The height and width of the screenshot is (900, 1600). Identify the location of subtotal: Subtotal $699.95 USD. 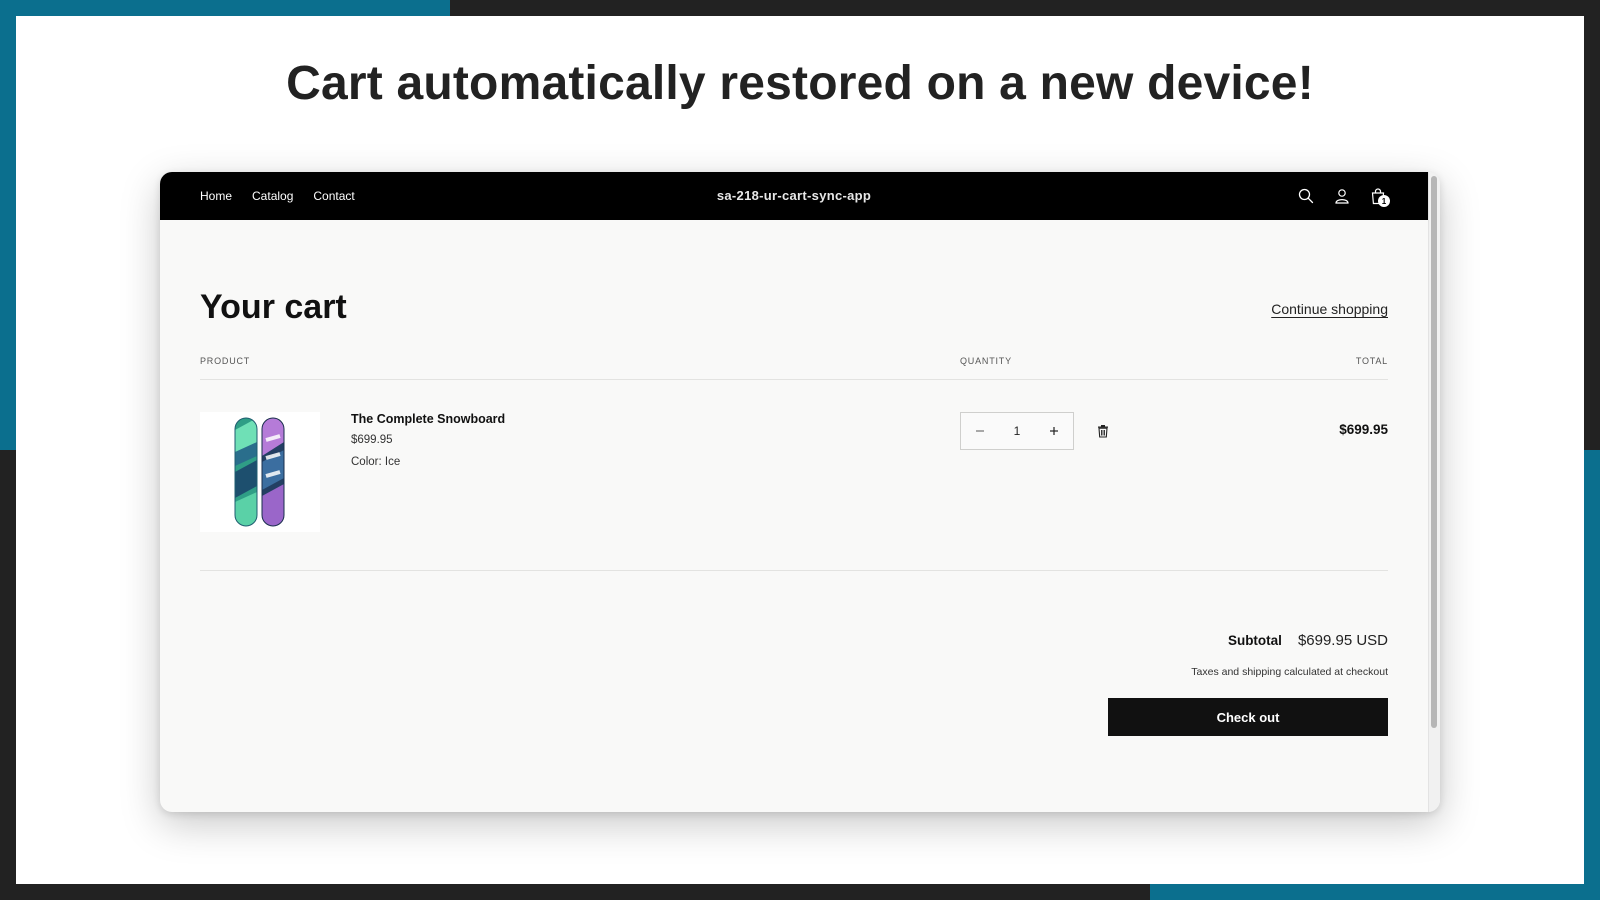
(1308, 640).